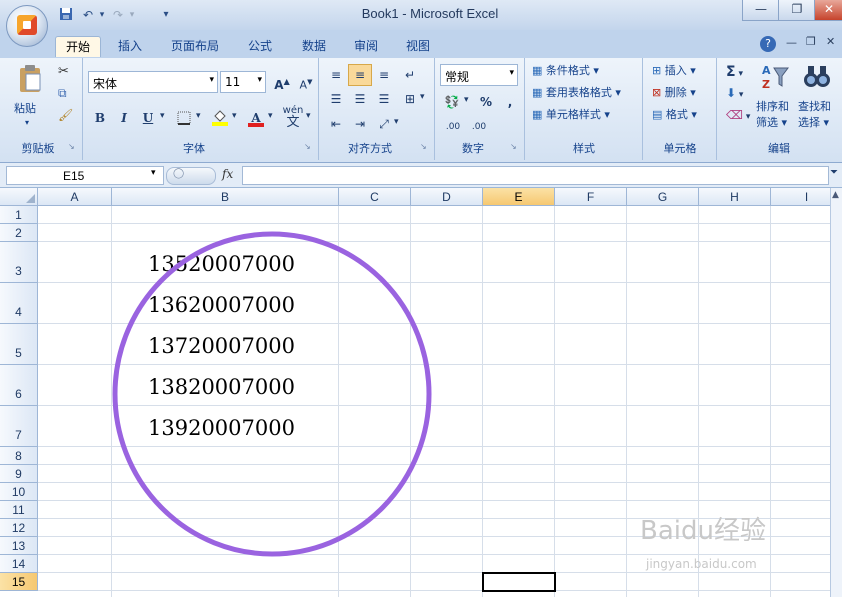 Image resolution: width=842 pixels, height=597 pixels. I want to click on sort-filter-button: AZ 排序和 筛选 ▾, so click(776, 97).